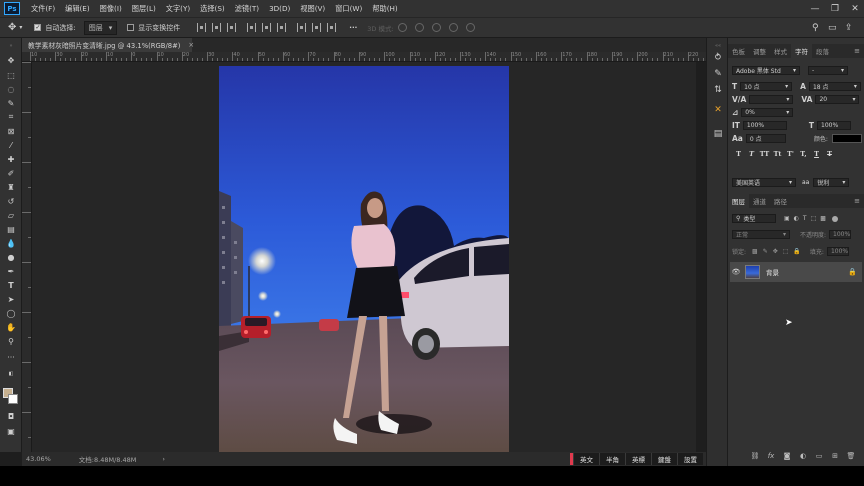 This screenshot has width=864, height=486. Describe the element at coordinates (11, 131) in the screenshot. I see `frame-tool-icon: ⊠` at that location.